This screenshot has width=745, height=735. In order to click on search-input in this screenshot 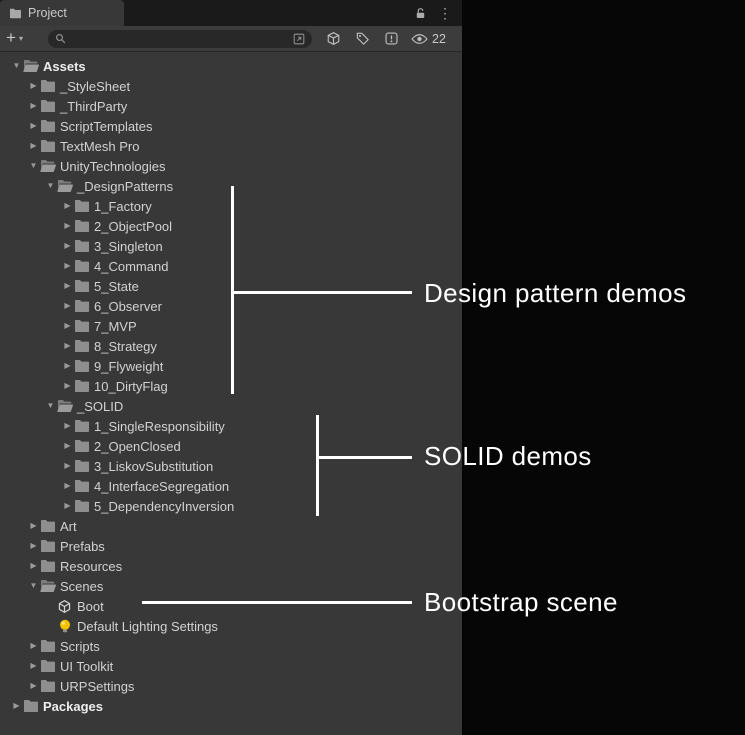, I will do `click(179, 38)`.